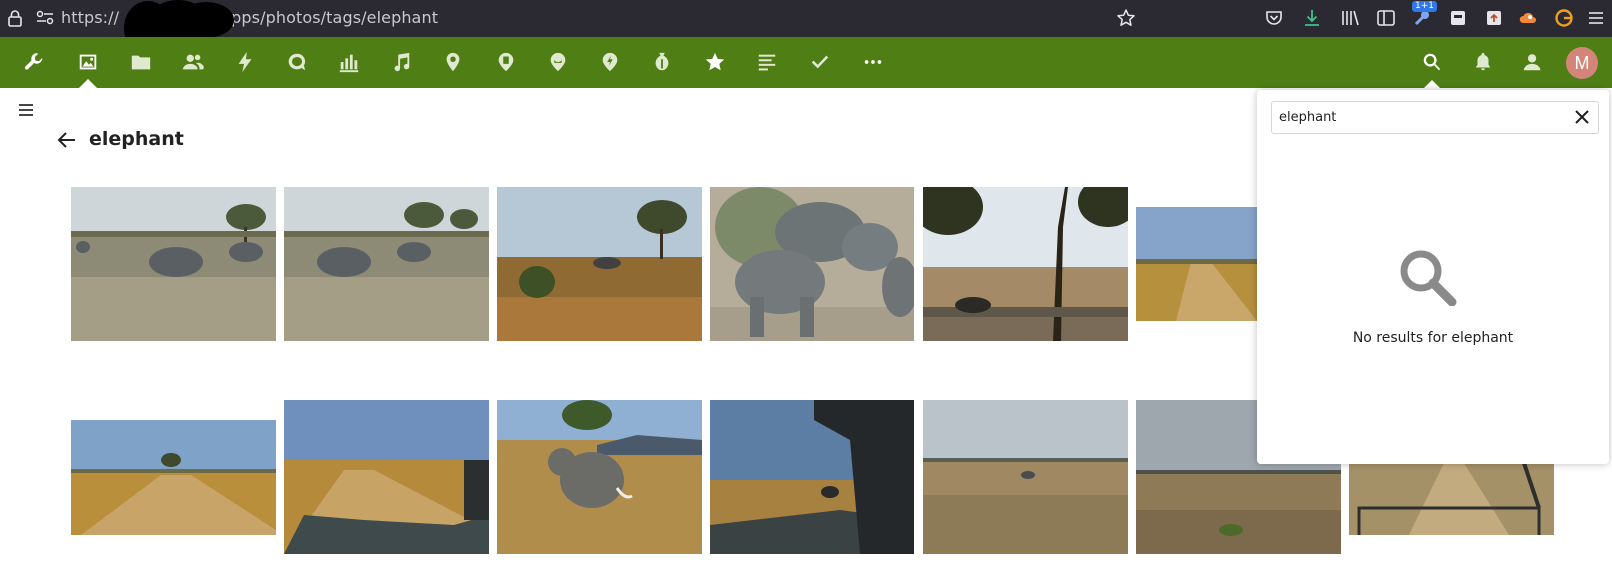 This screenshot has width=1612, height=565. What do you see at coordinates (245, 62) in the screenshot?
I see `activity-icon` at bounding box center [245, 62].